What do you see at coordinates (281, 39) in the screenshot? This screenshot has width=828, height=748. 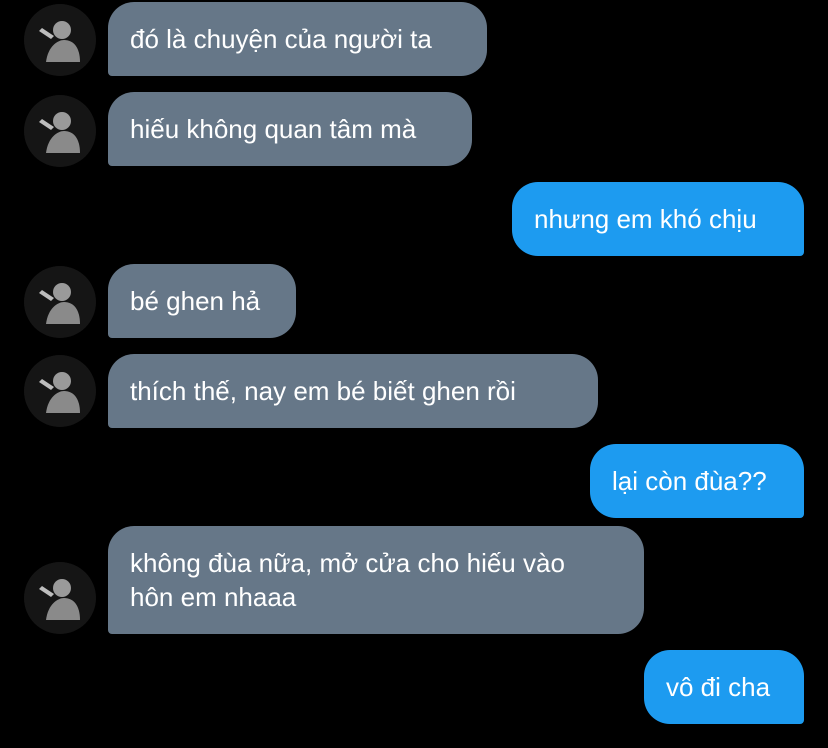 I see `message-text: đó là chuyện của người ta` at bounding box center [281, 39].